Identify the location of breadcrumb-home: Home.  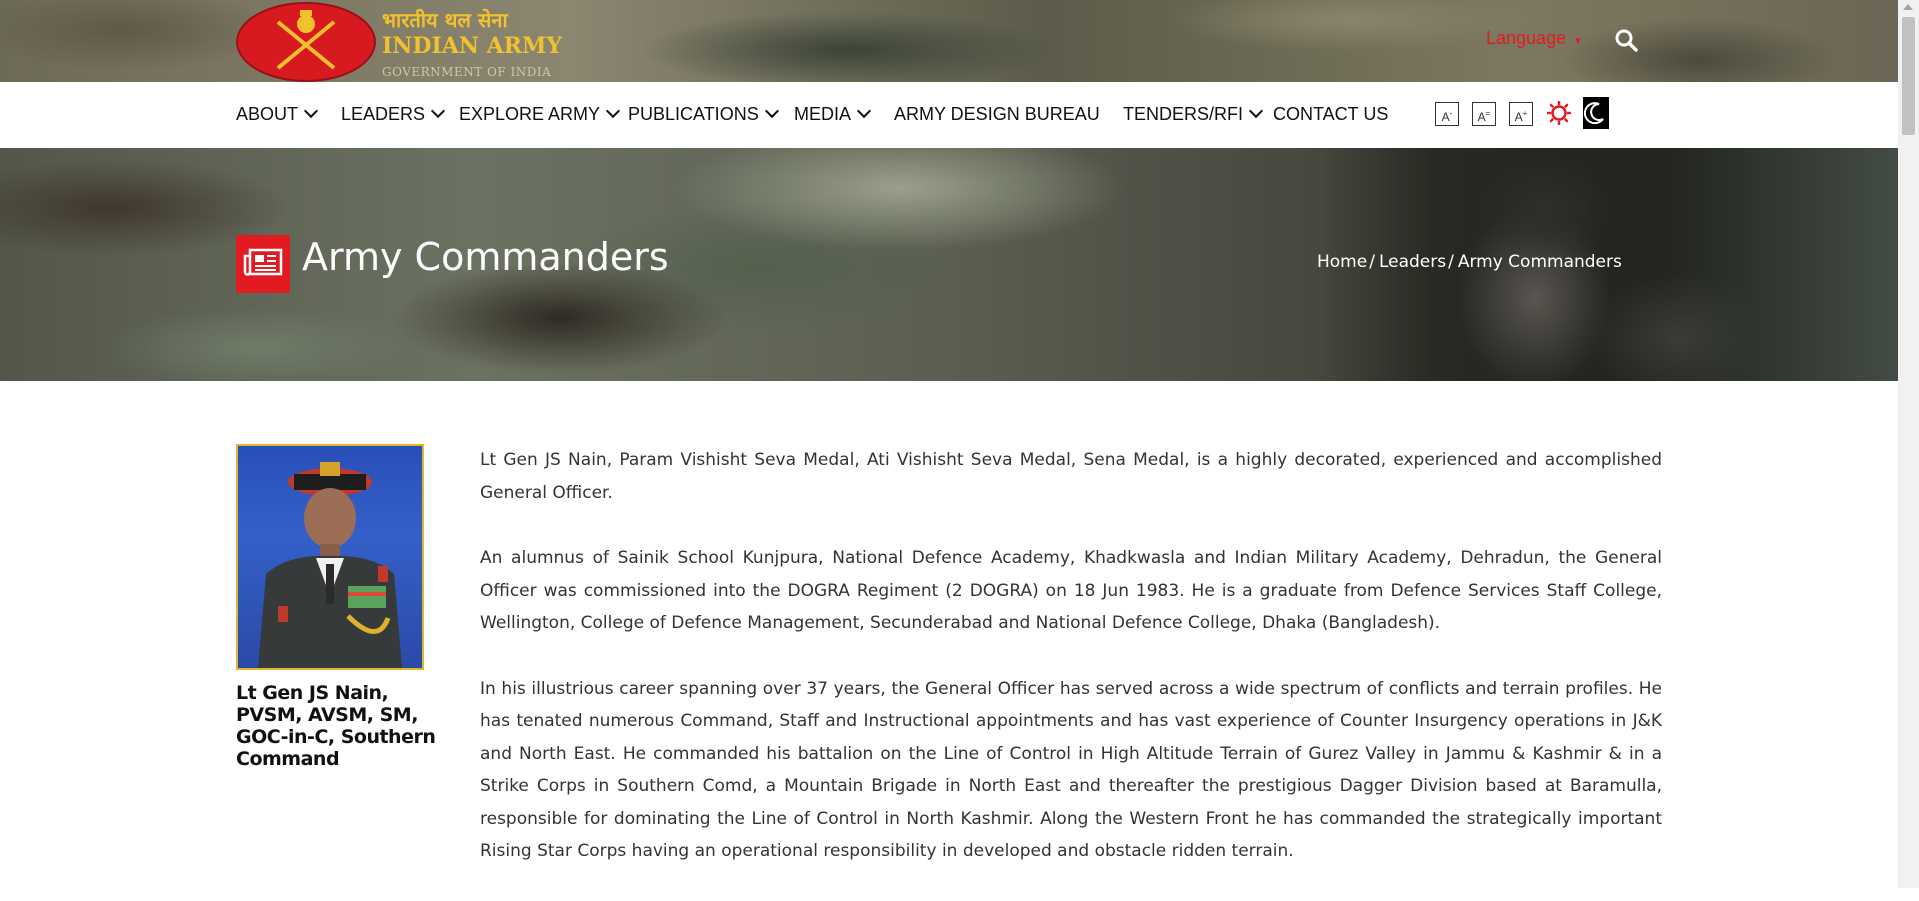
(1342, 262).